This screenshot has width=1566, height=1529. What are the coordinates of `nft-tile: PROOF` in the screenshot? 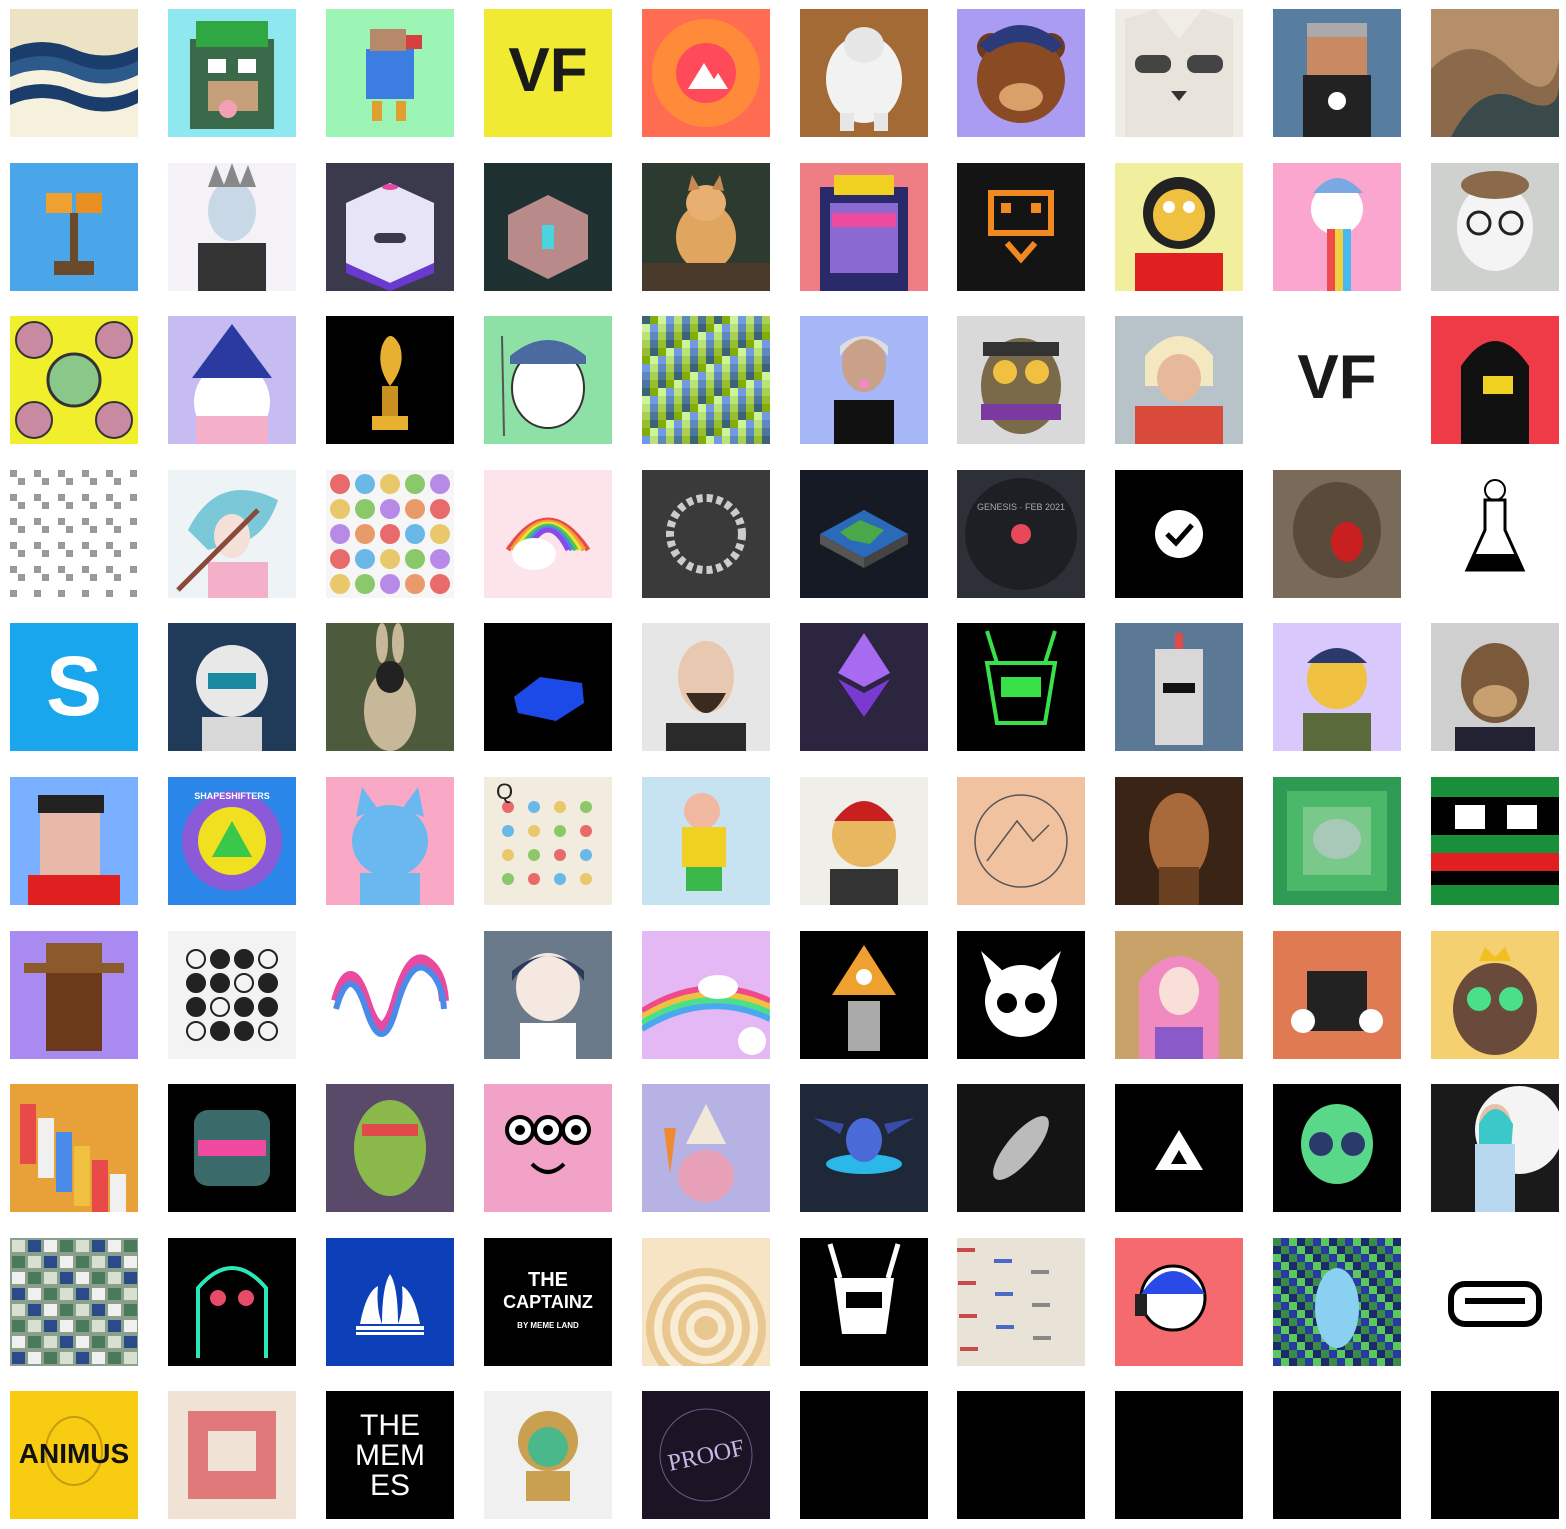 It's located at (706, 1455).